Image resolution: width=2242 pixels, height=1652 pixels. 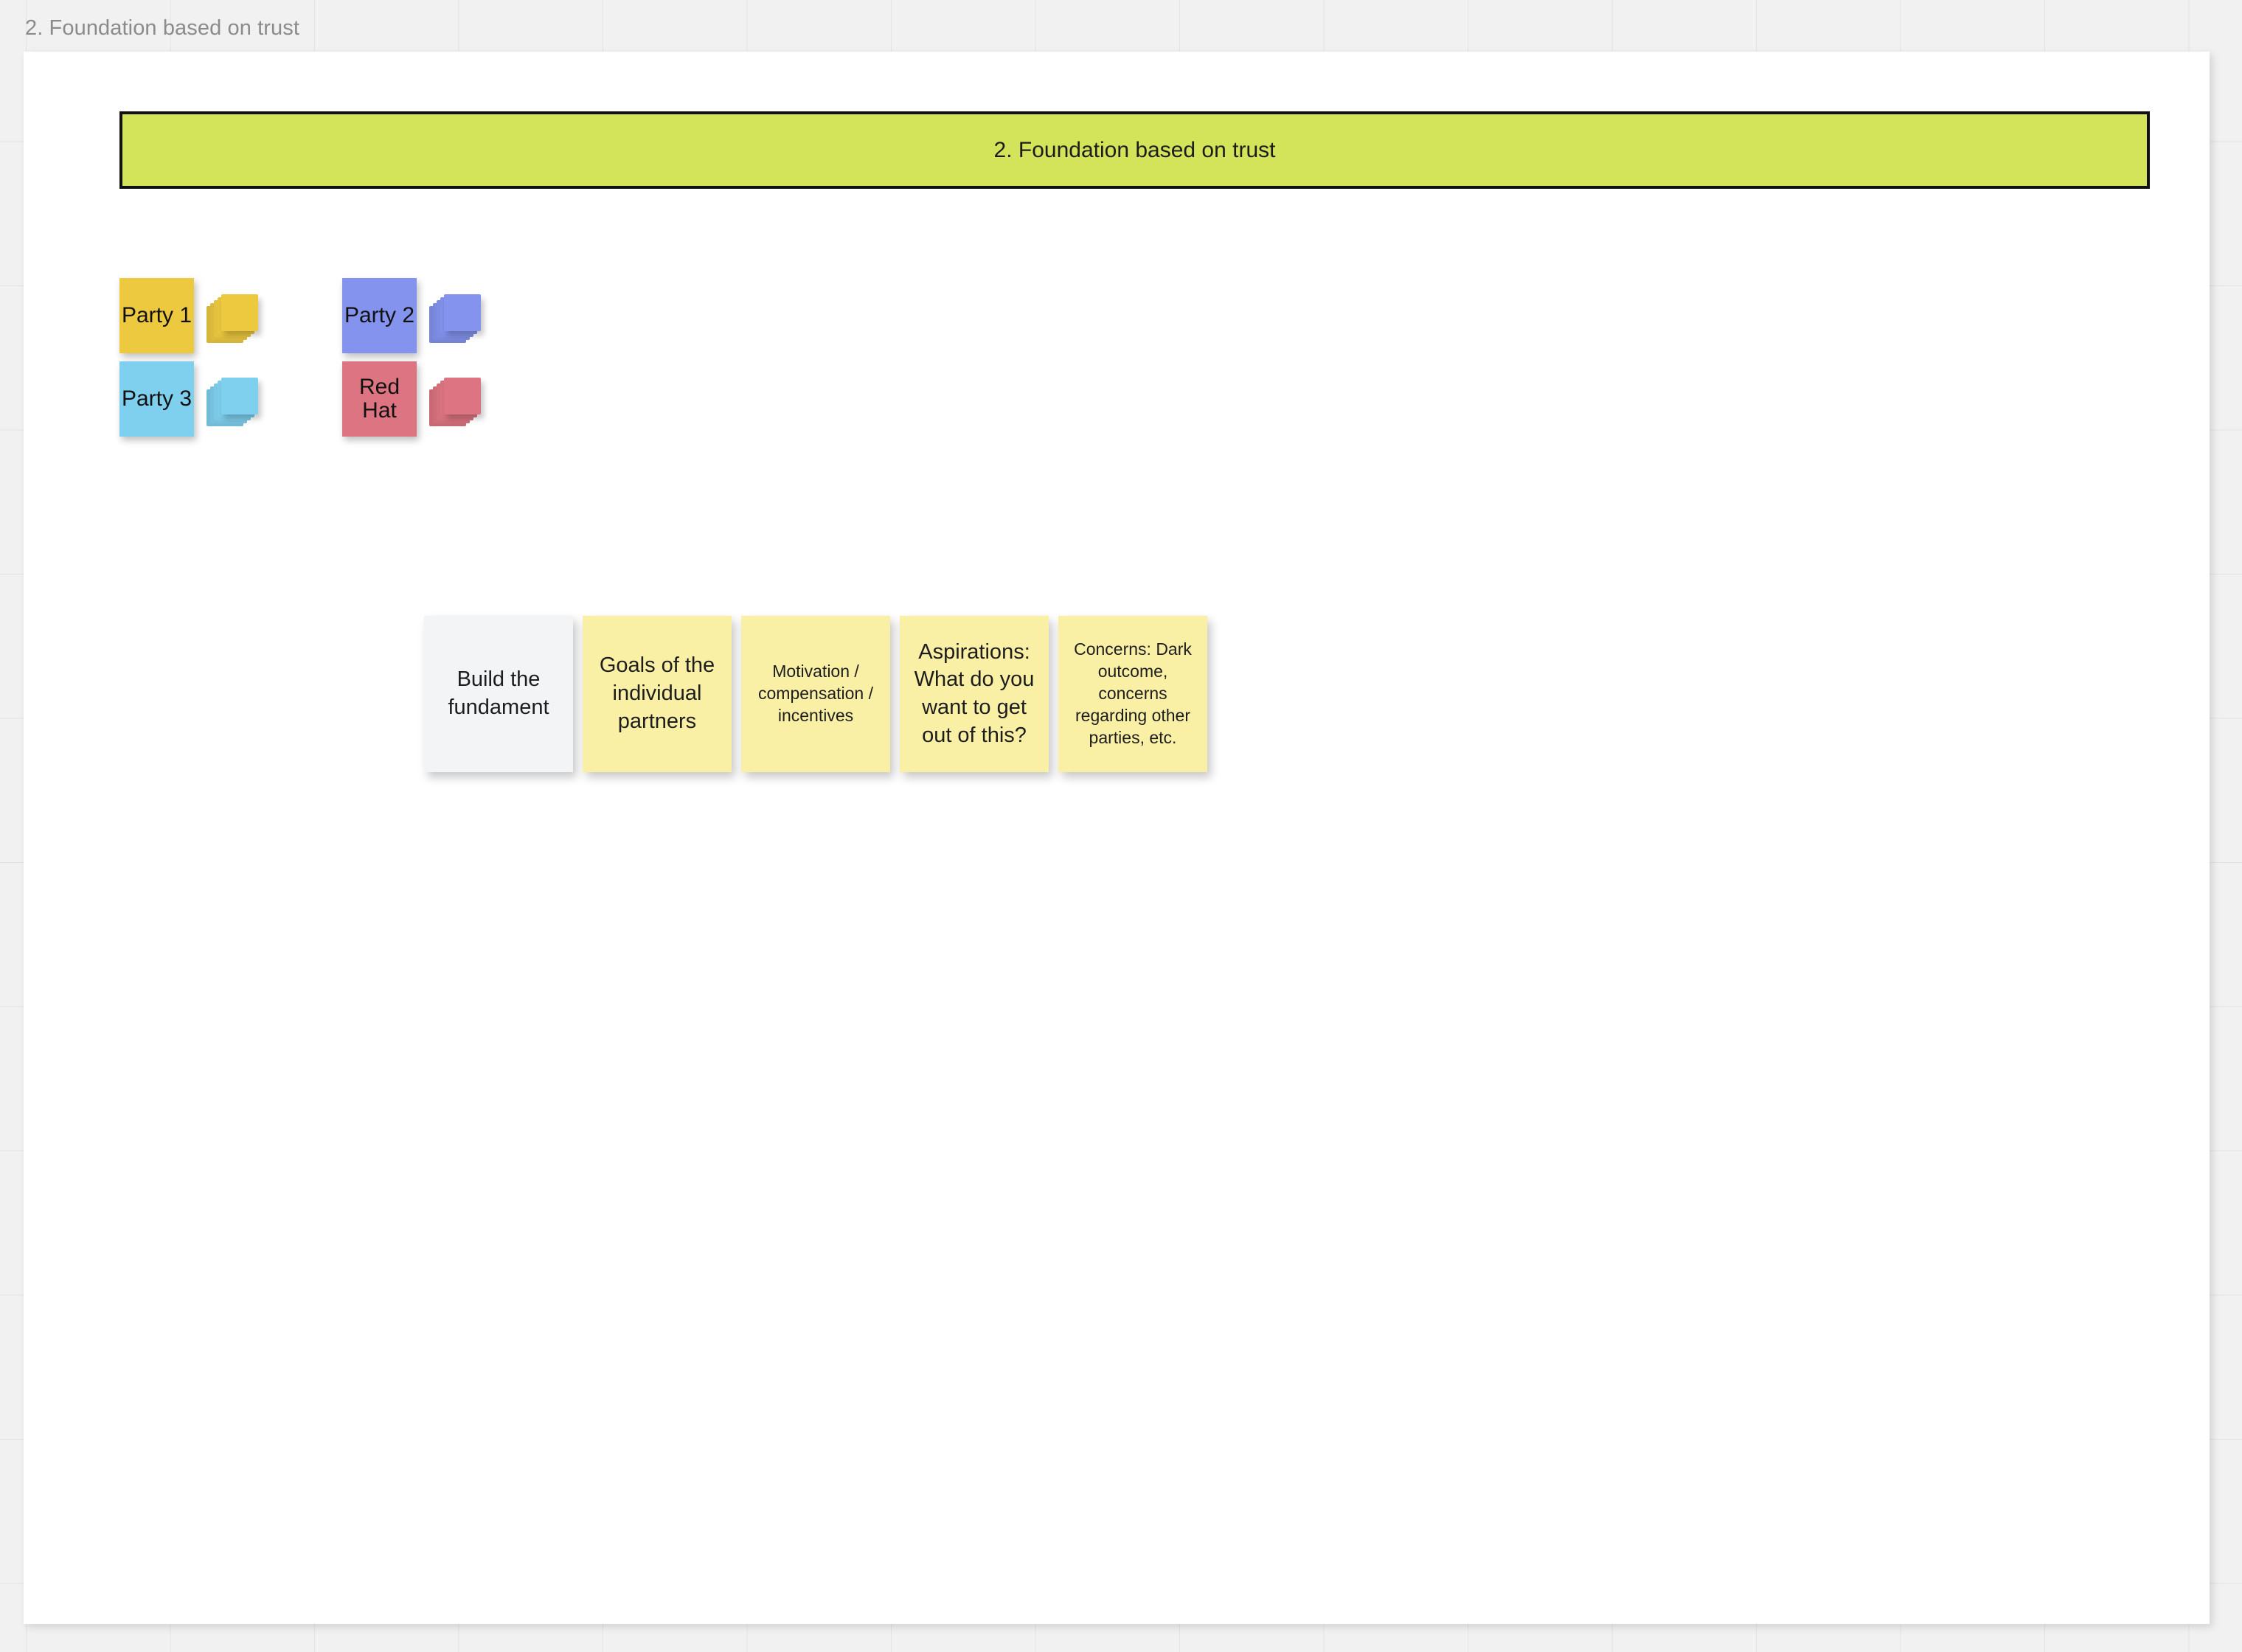 I want to click on legend-note-label: Red Hat, so click(x=379, y=398).